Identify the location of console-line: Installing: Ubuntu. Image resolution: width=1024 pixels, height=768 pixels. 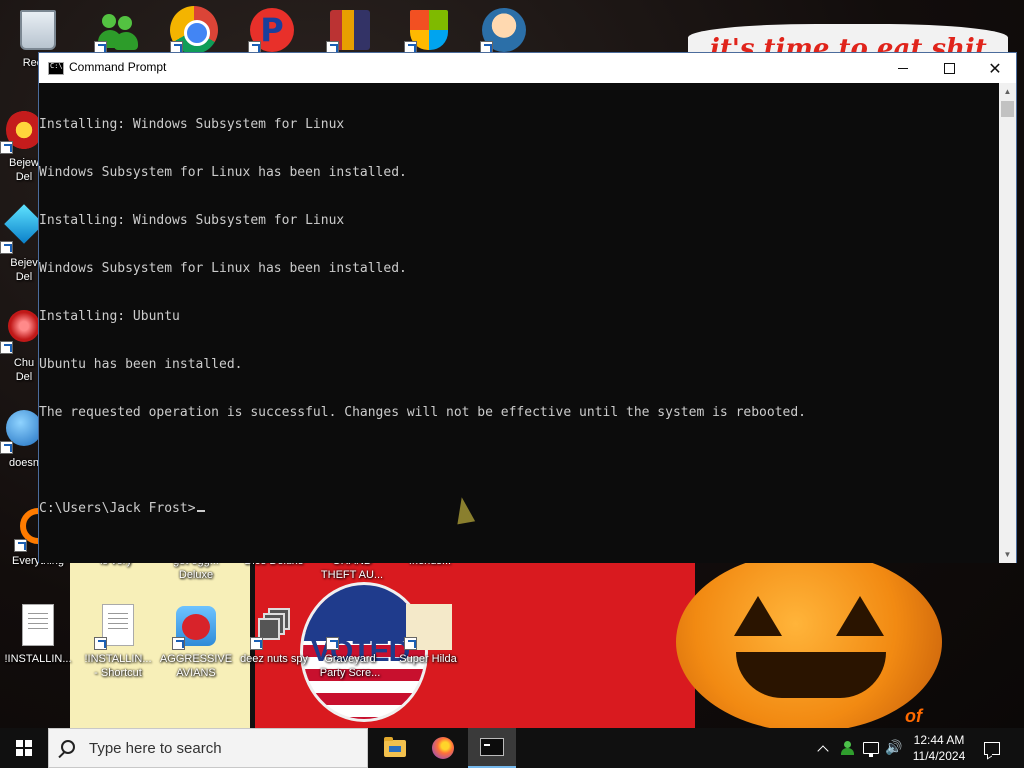
(109, 316).